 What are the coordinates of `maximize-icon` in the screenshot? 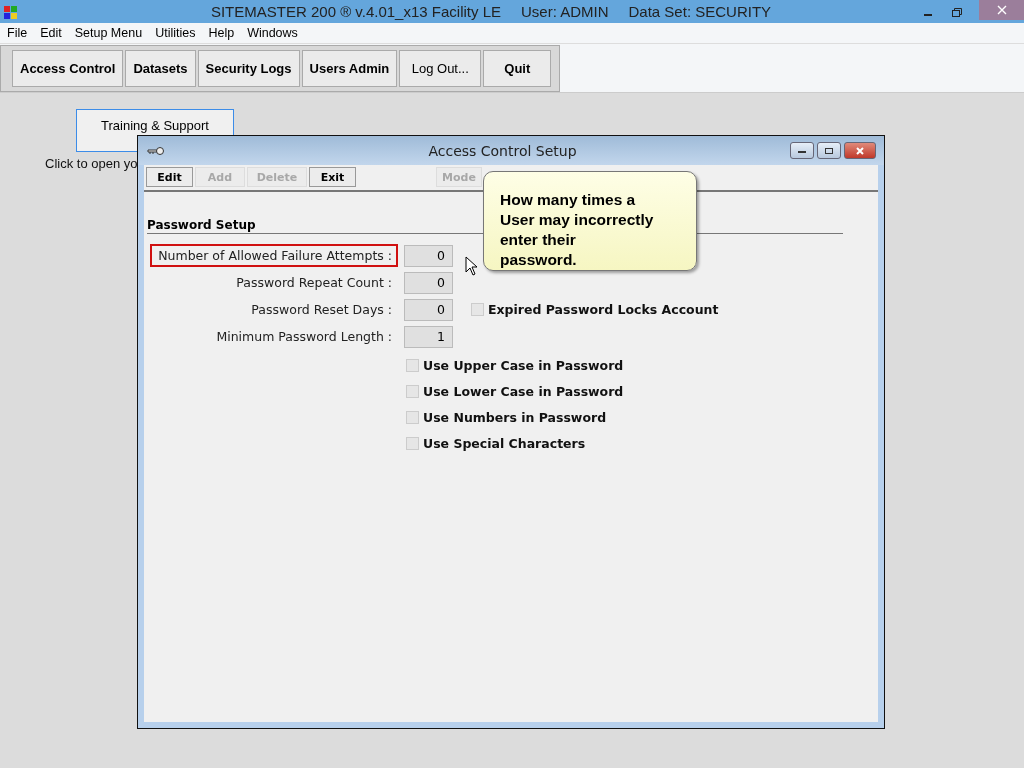 It's located at (829, 150).